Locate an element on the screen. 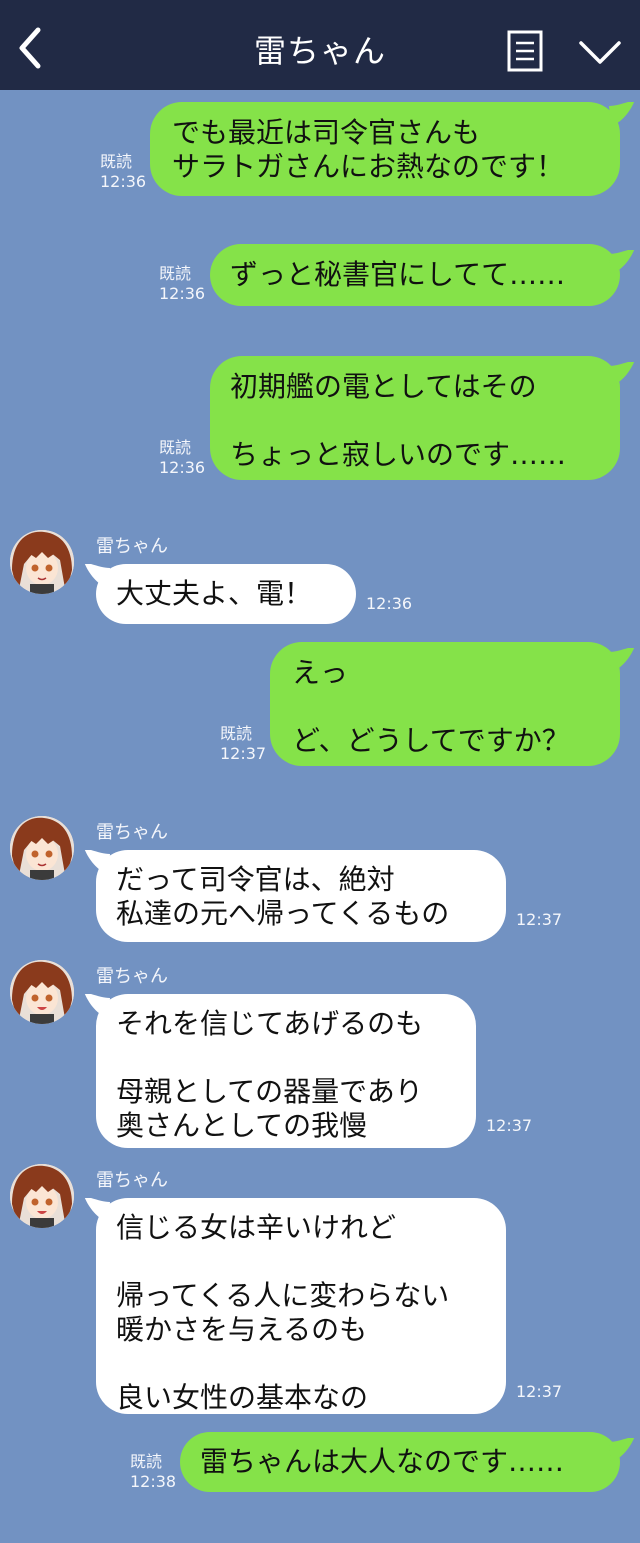 The height and width of the screenshot is (1543, 640). message-bubble: えっ ど、どうしてですか？ is located at coordinates (445, 704).